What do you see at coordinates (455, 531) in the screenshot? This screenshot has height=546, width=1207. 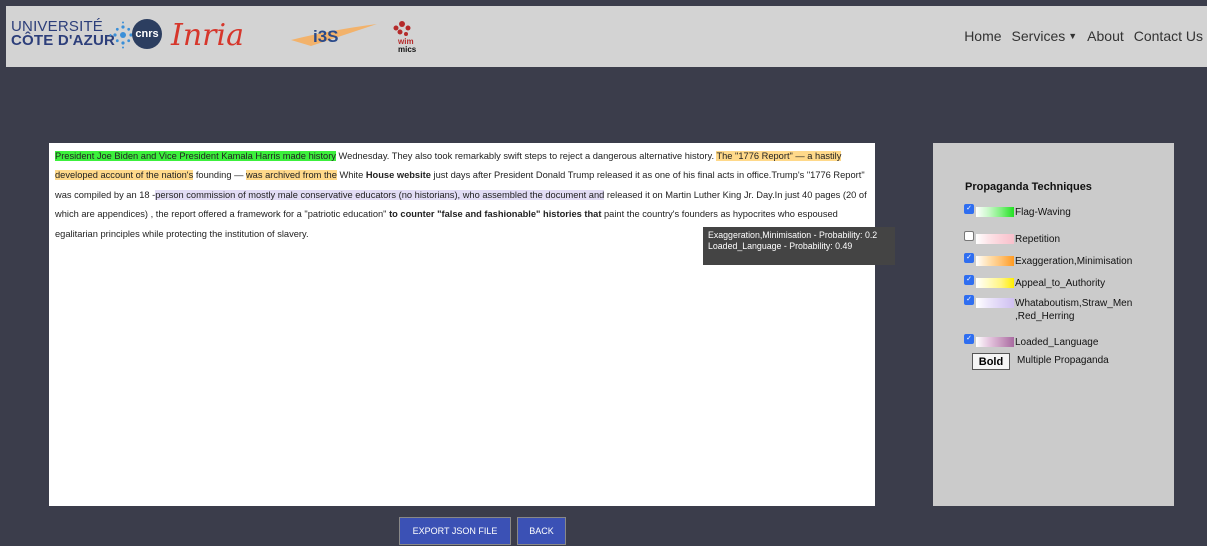 I see `export-json-button: EXPORT JSON FILE` at bounding box center [455, 531].